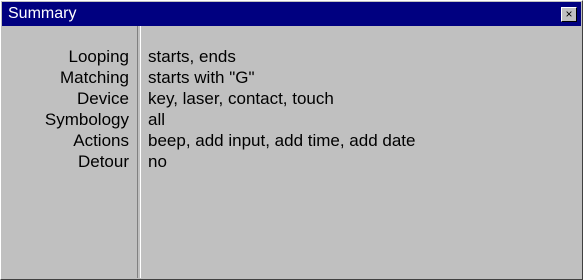 The width and height of the screenshot is (583, 280). Describe the element at coordinates (201, 77) in the screenshot. I see `matching-value: starts with "G"` at that location.